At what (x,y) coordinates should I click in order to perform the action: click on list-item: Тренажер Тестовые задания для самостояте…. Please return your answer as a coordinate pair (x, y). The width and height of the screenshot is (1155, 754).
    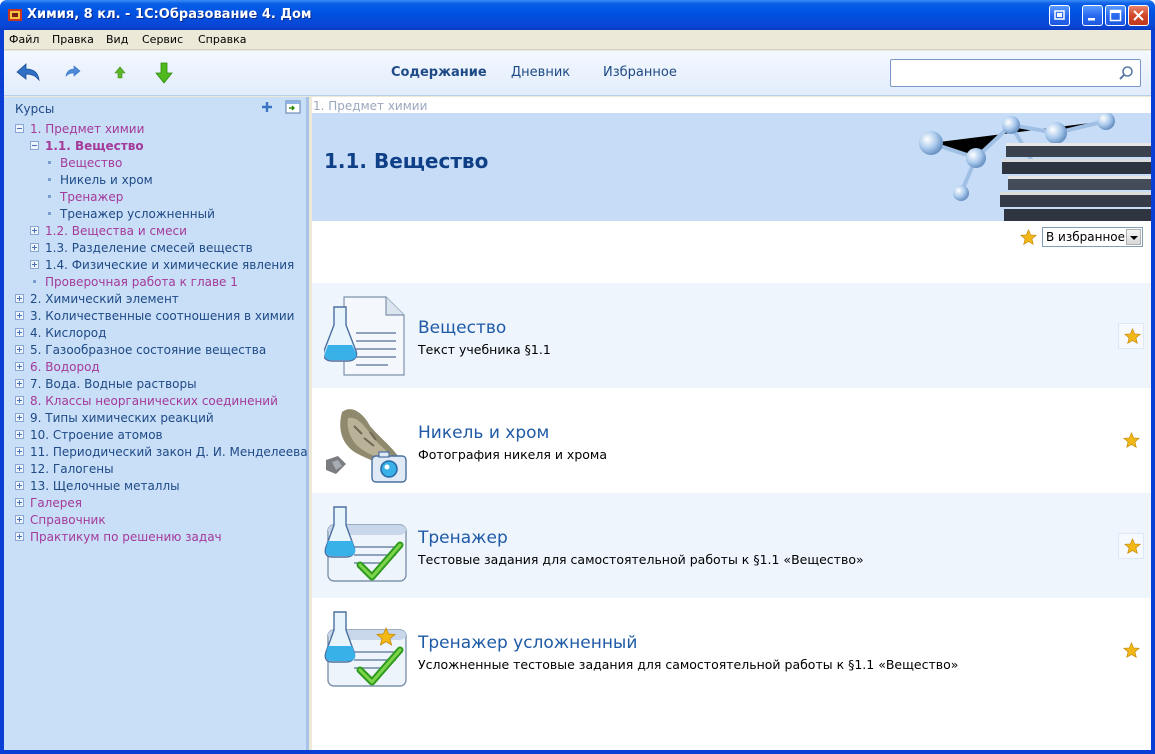
    Looking at the image, I should click on (731, 545).